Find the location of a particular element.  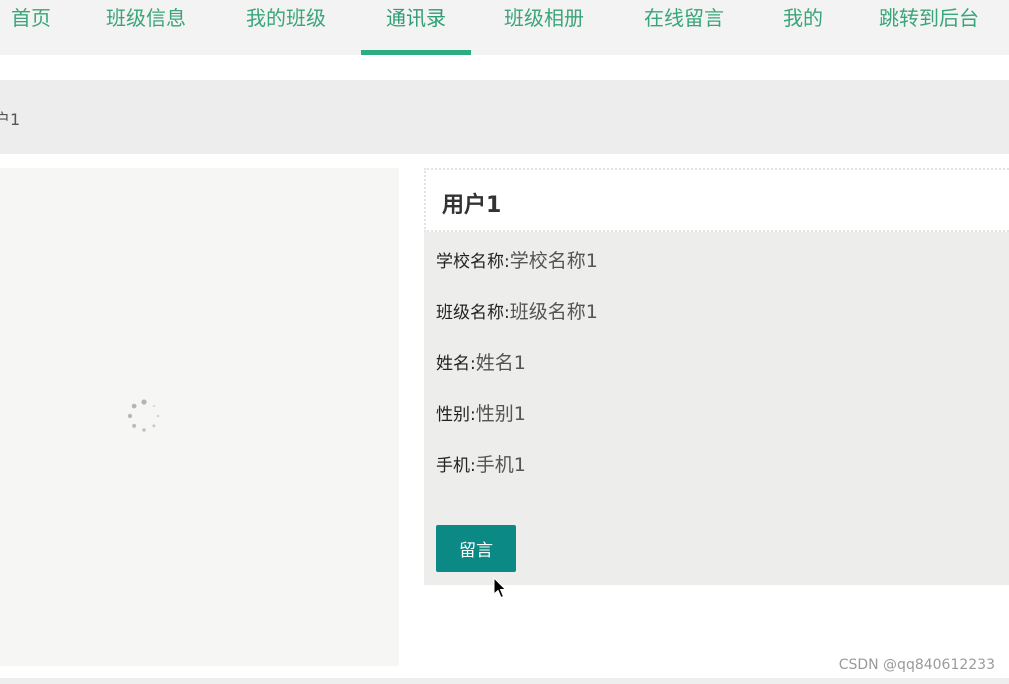

field-class-name: 班级名称:班级名称1 is located at coordinates (517, 310).